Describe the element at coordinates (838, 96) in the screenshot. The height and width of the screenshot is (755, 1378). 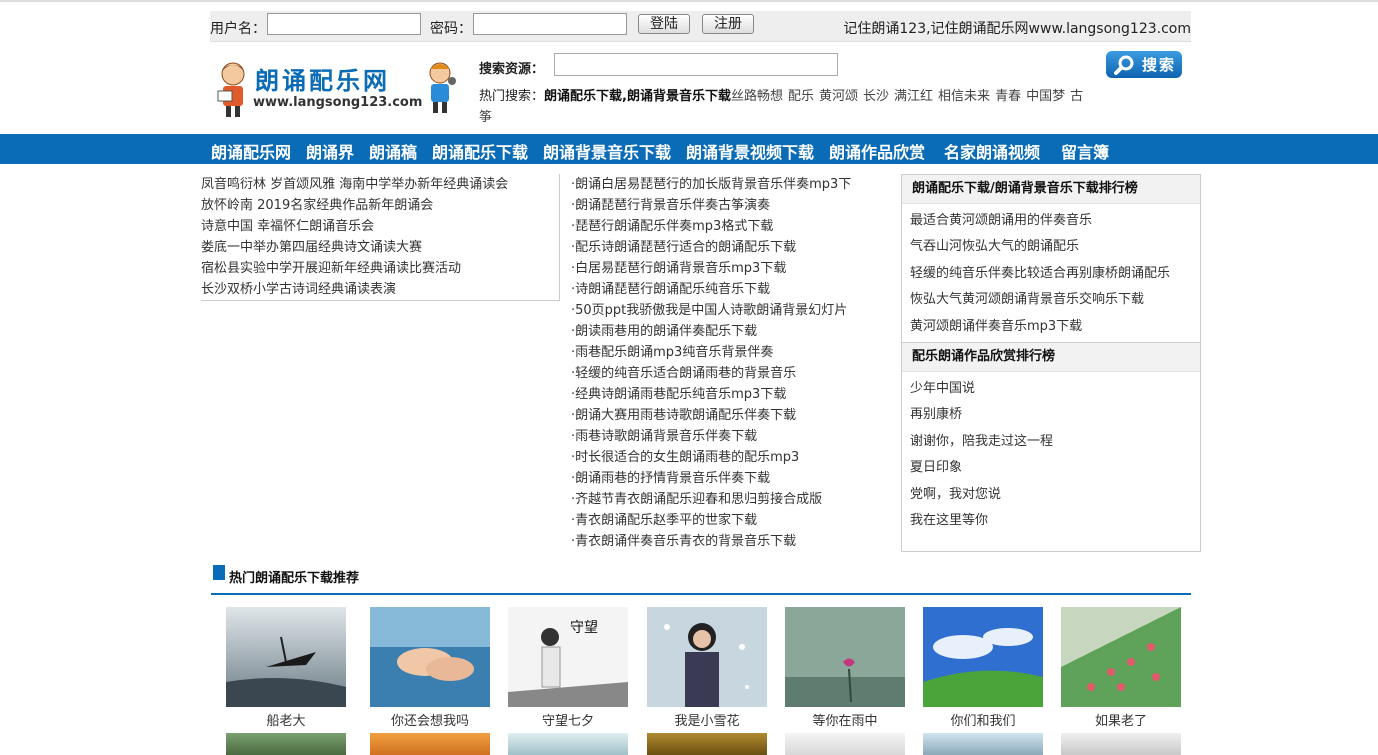
I see `hot-search-term: 黄河颂` at that location.